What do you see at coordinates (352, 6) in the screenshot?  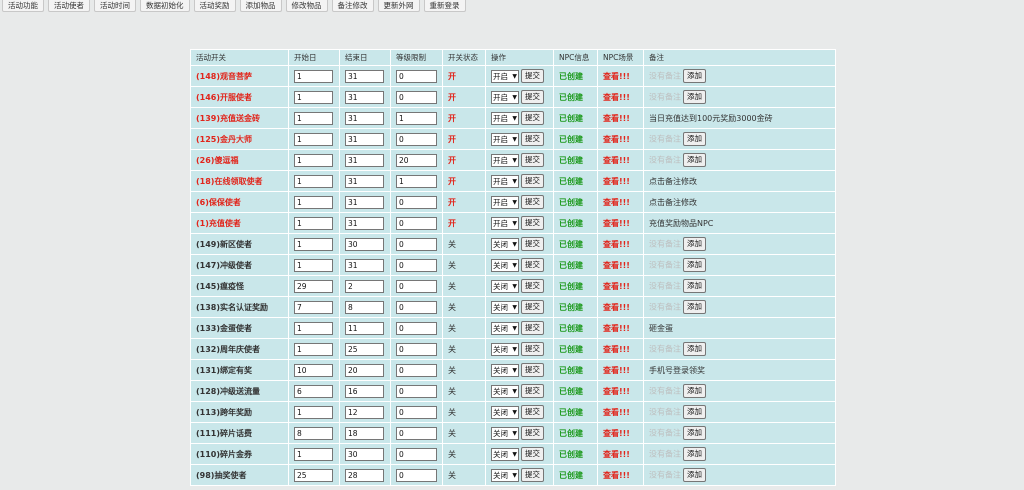 I see `top-menu-button: 备注修改` at bounding box center [352, 6].